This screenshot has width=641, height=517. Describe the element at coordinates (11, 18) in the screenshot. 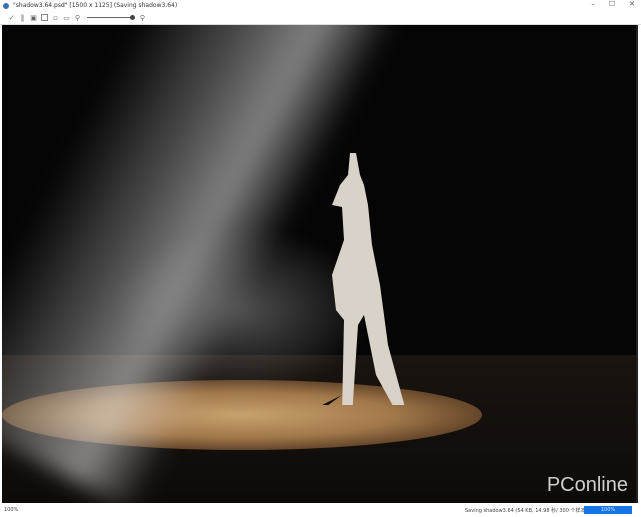

I see `check-icon: ✓` at that location.